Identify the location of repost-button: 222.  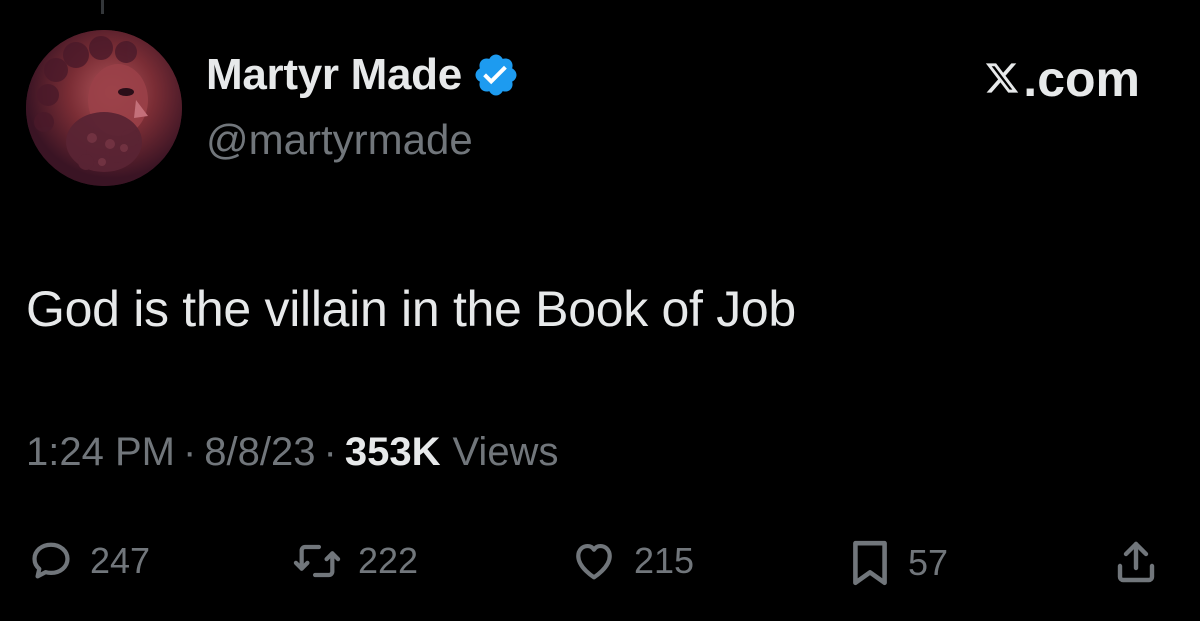
(355, 561).